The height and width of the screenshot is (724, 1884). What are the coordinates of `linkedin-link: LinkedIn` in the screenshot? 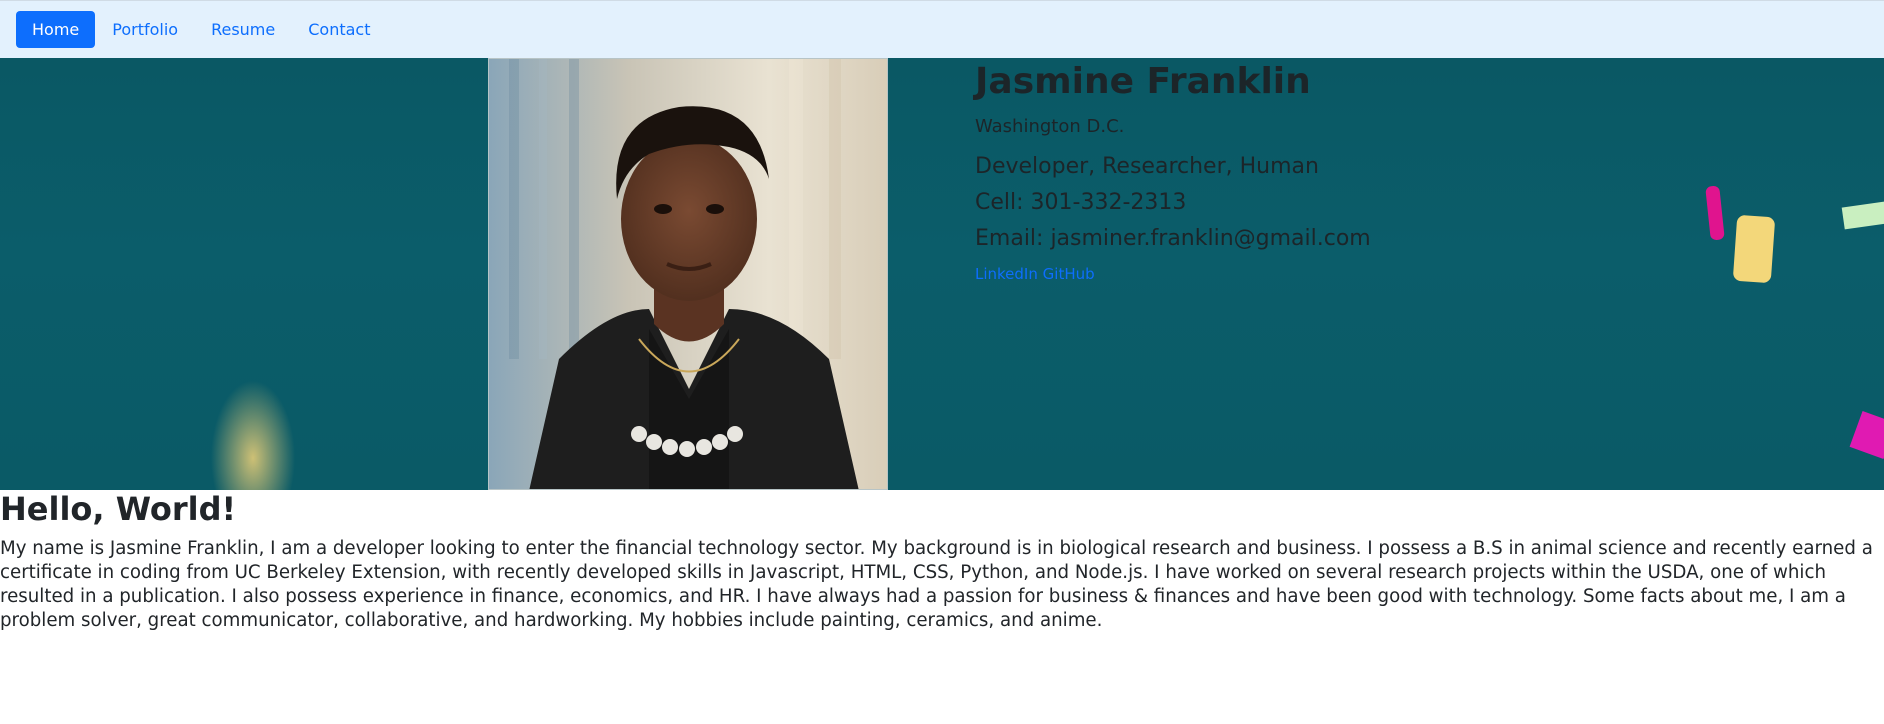 It's located at (1006, 274).